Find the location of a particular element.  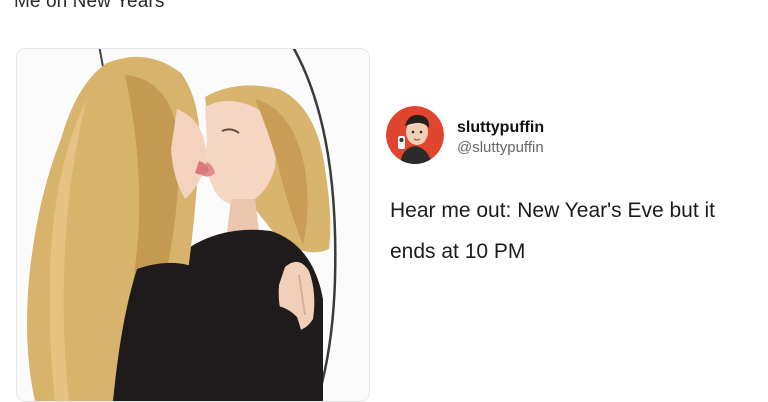

meme-caption: Me on New Years is located at coordinates (89, 6).